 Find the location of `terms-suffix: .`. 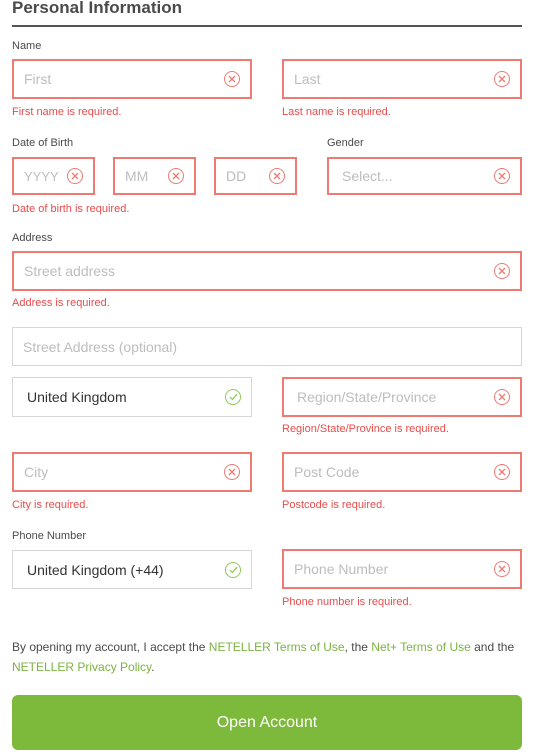

terms-suffix: . is located at coordinates (153, 667).